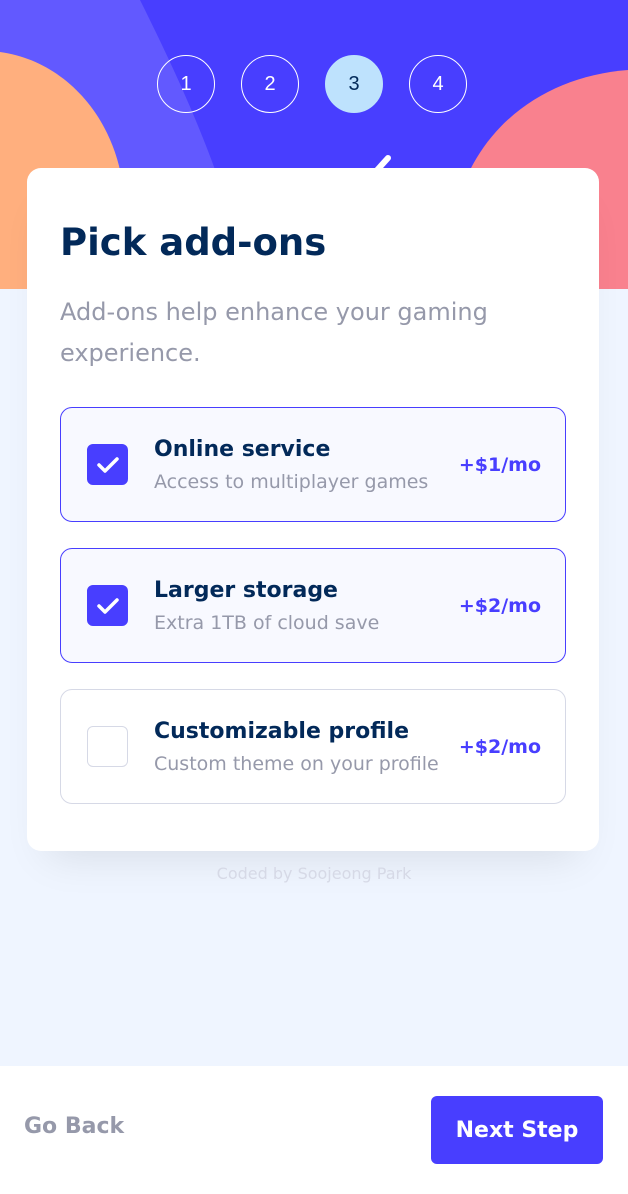 This screenshot has height=1194, width=628. I want to click on online-service-checkbox, so click(107, 464).